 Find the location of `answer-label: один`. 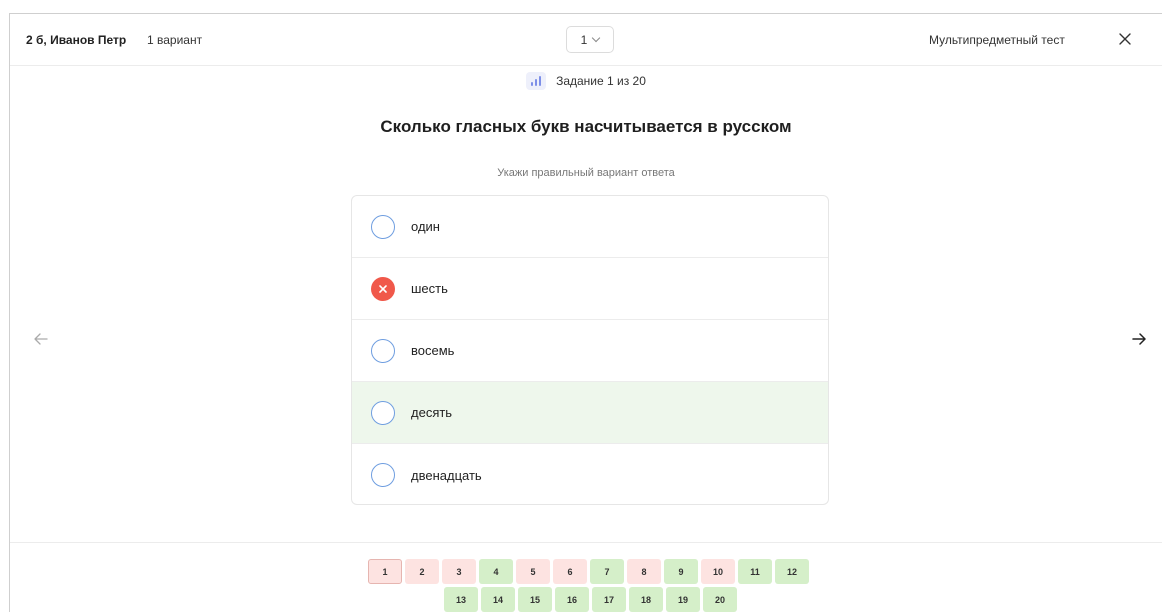

answer-label: один is located at coordinates (425, 226).